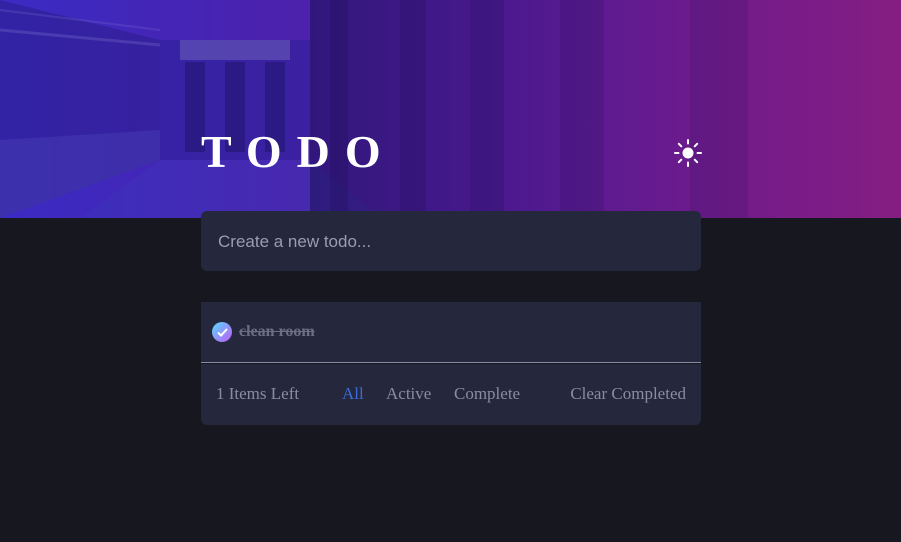  What do you see at coordinates (277, 331) in the screenshot?
I see `todo-text: clean room` at bounding box center [277, 331].